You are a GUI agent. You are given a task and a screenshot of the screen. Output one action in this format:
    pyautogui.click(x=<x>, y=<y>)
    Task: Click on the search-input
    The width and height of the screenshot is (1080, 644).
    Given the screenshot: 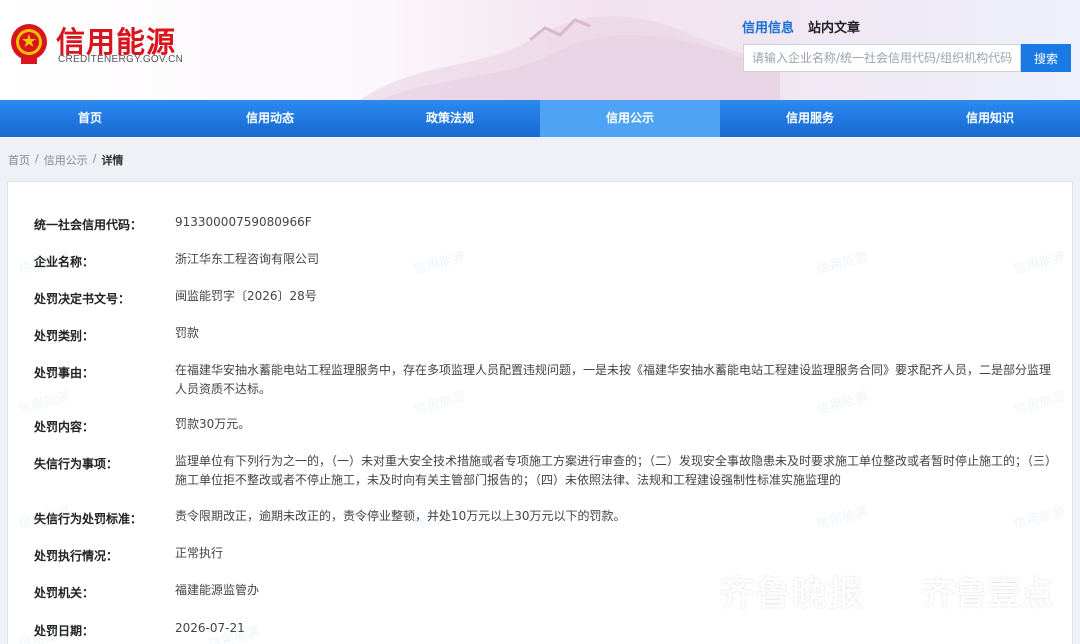 What is the action you would take?
    pyautogui.click(x=882, y=58)
    